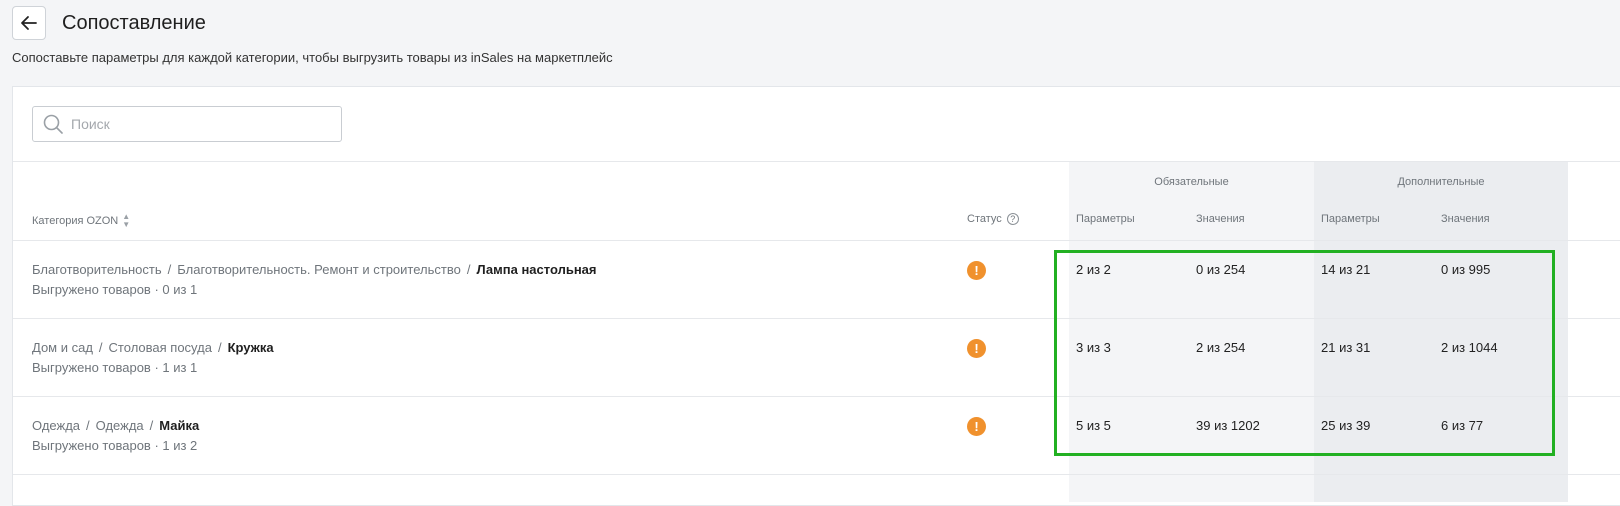 The image size is (1620, 506). Describe the element at coordinates (75, 221) in the screenshot. I see `category-header-label: Категория OZON` at that location.